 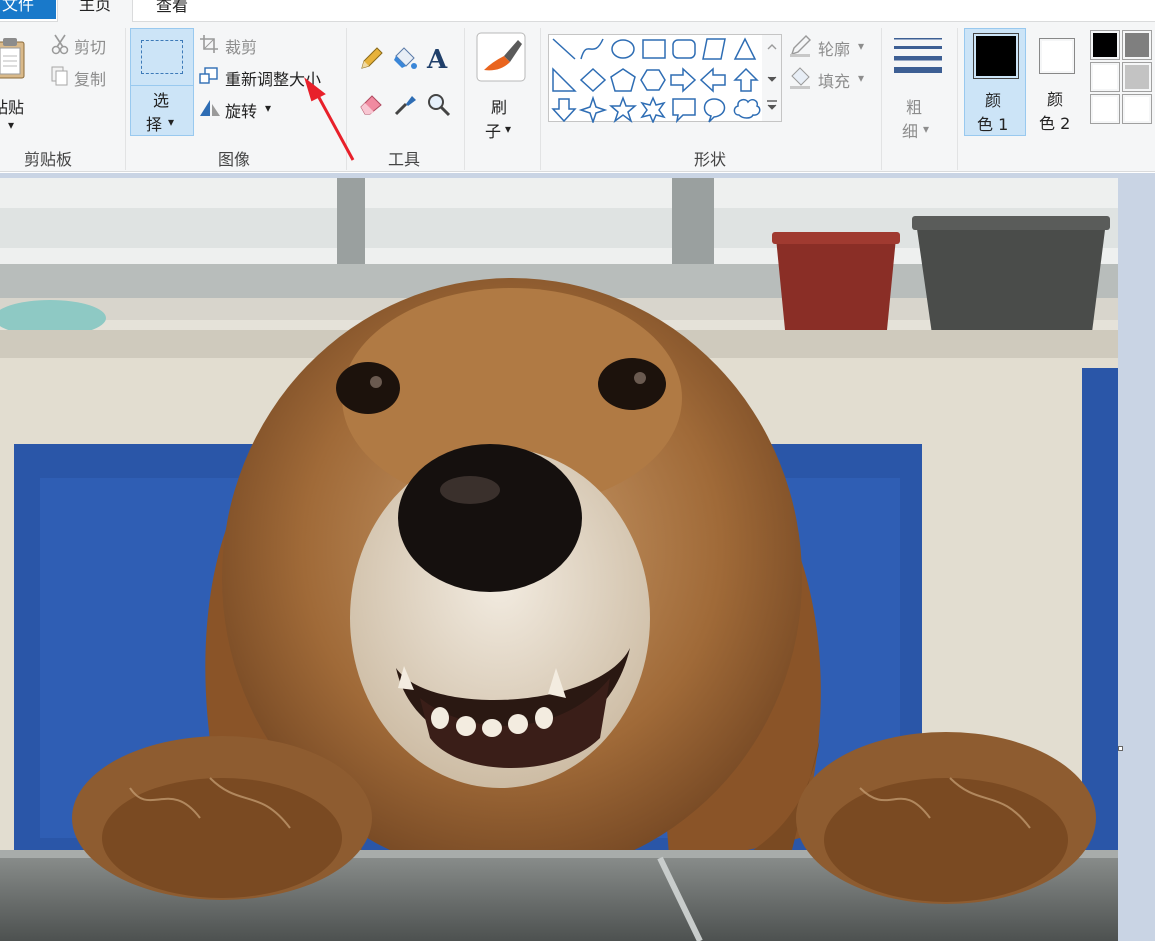 I want to click on select-button-divider, so click(x=162, y=85).